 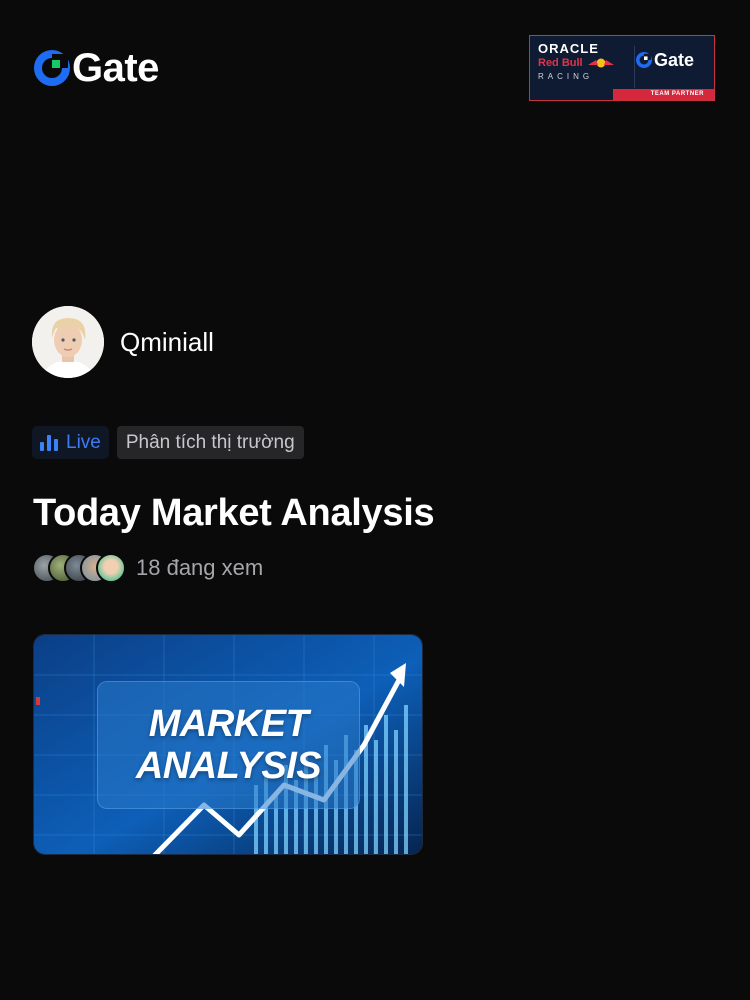 I want to click on thumbnail-title-card: MARKET ANALYSIS, so click(x=228, y=745).